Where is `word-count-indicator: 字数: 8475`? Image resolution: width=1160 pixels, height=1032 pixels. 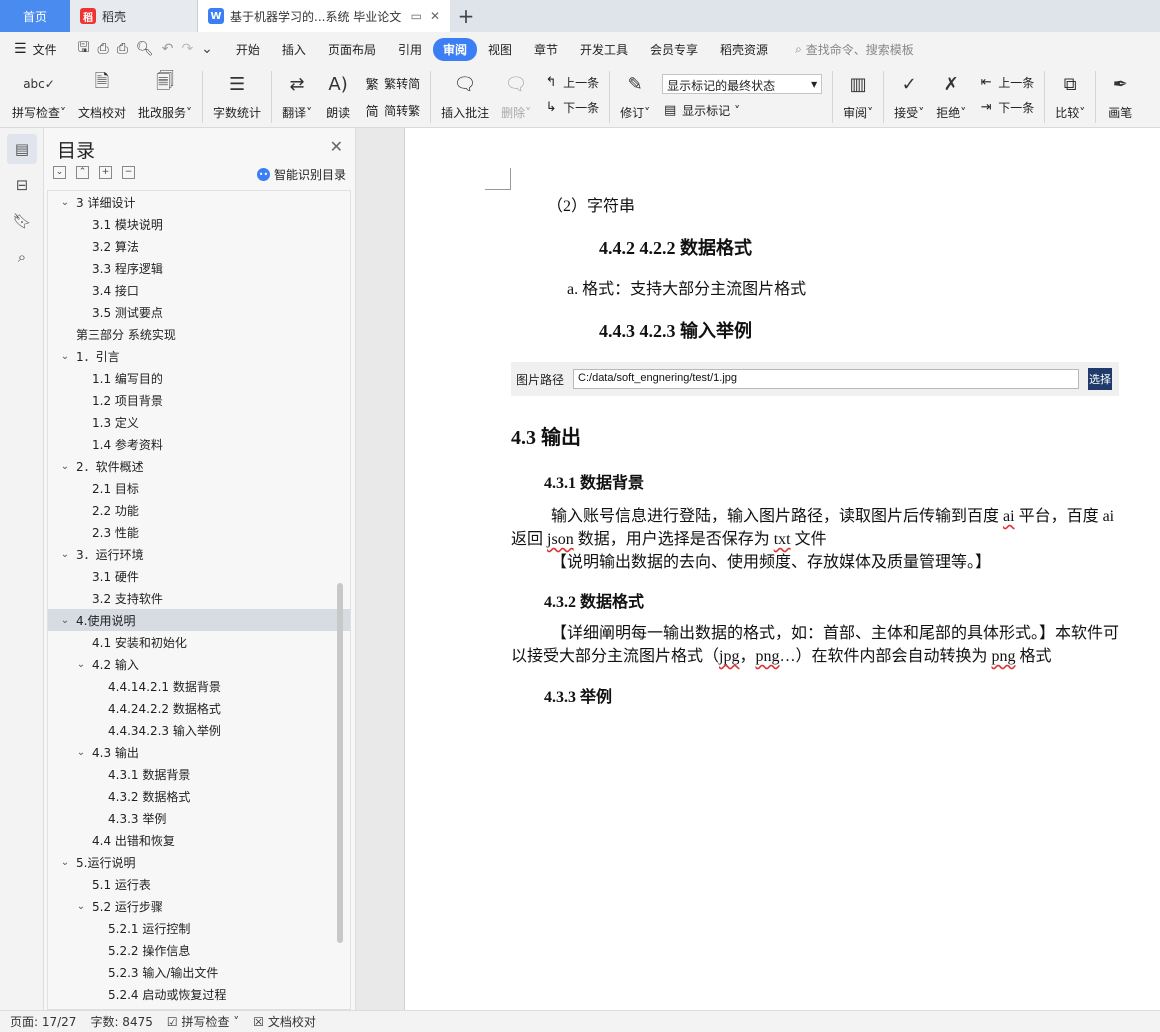
word-count-indicator: 字数: 8475 is located at coordinates (121, 1021).